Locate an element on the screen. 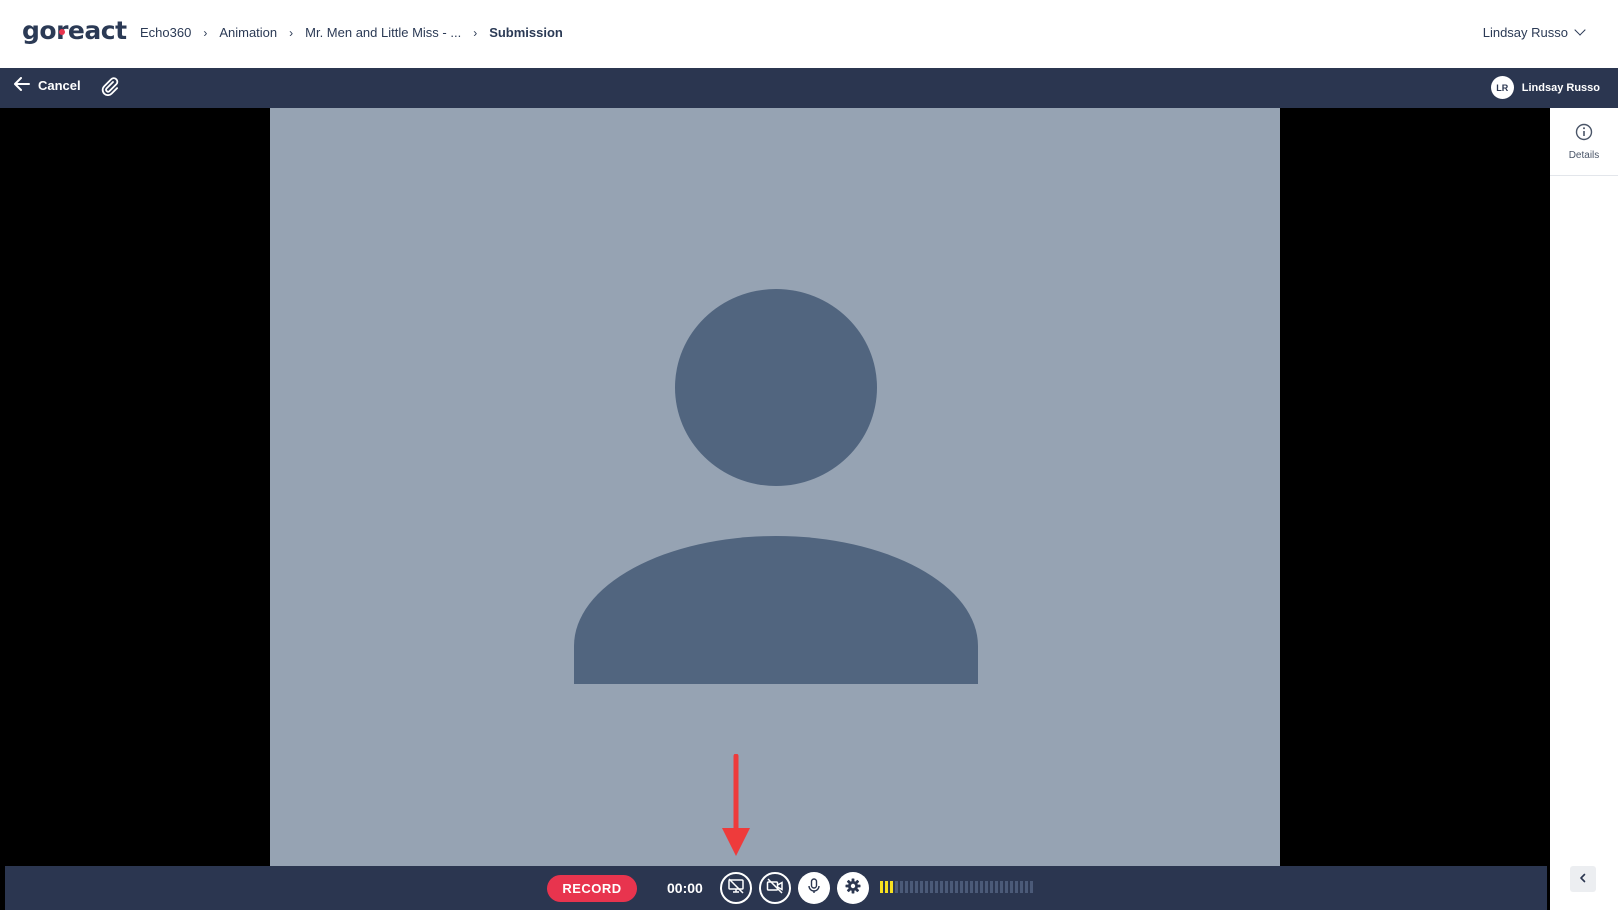  recording-controls: RECORD 00:00 is located at coordinates (776, 888).